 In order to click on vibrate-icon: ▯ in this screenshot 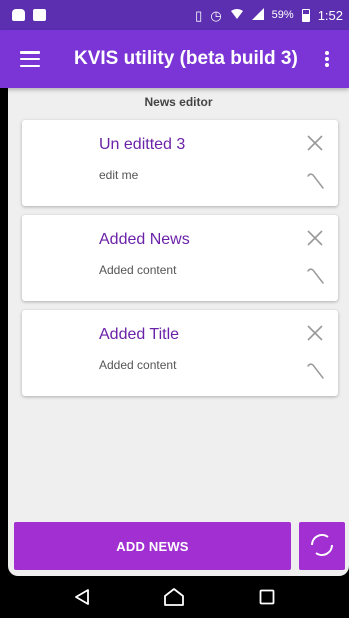, I will do `click(199, 15)`.